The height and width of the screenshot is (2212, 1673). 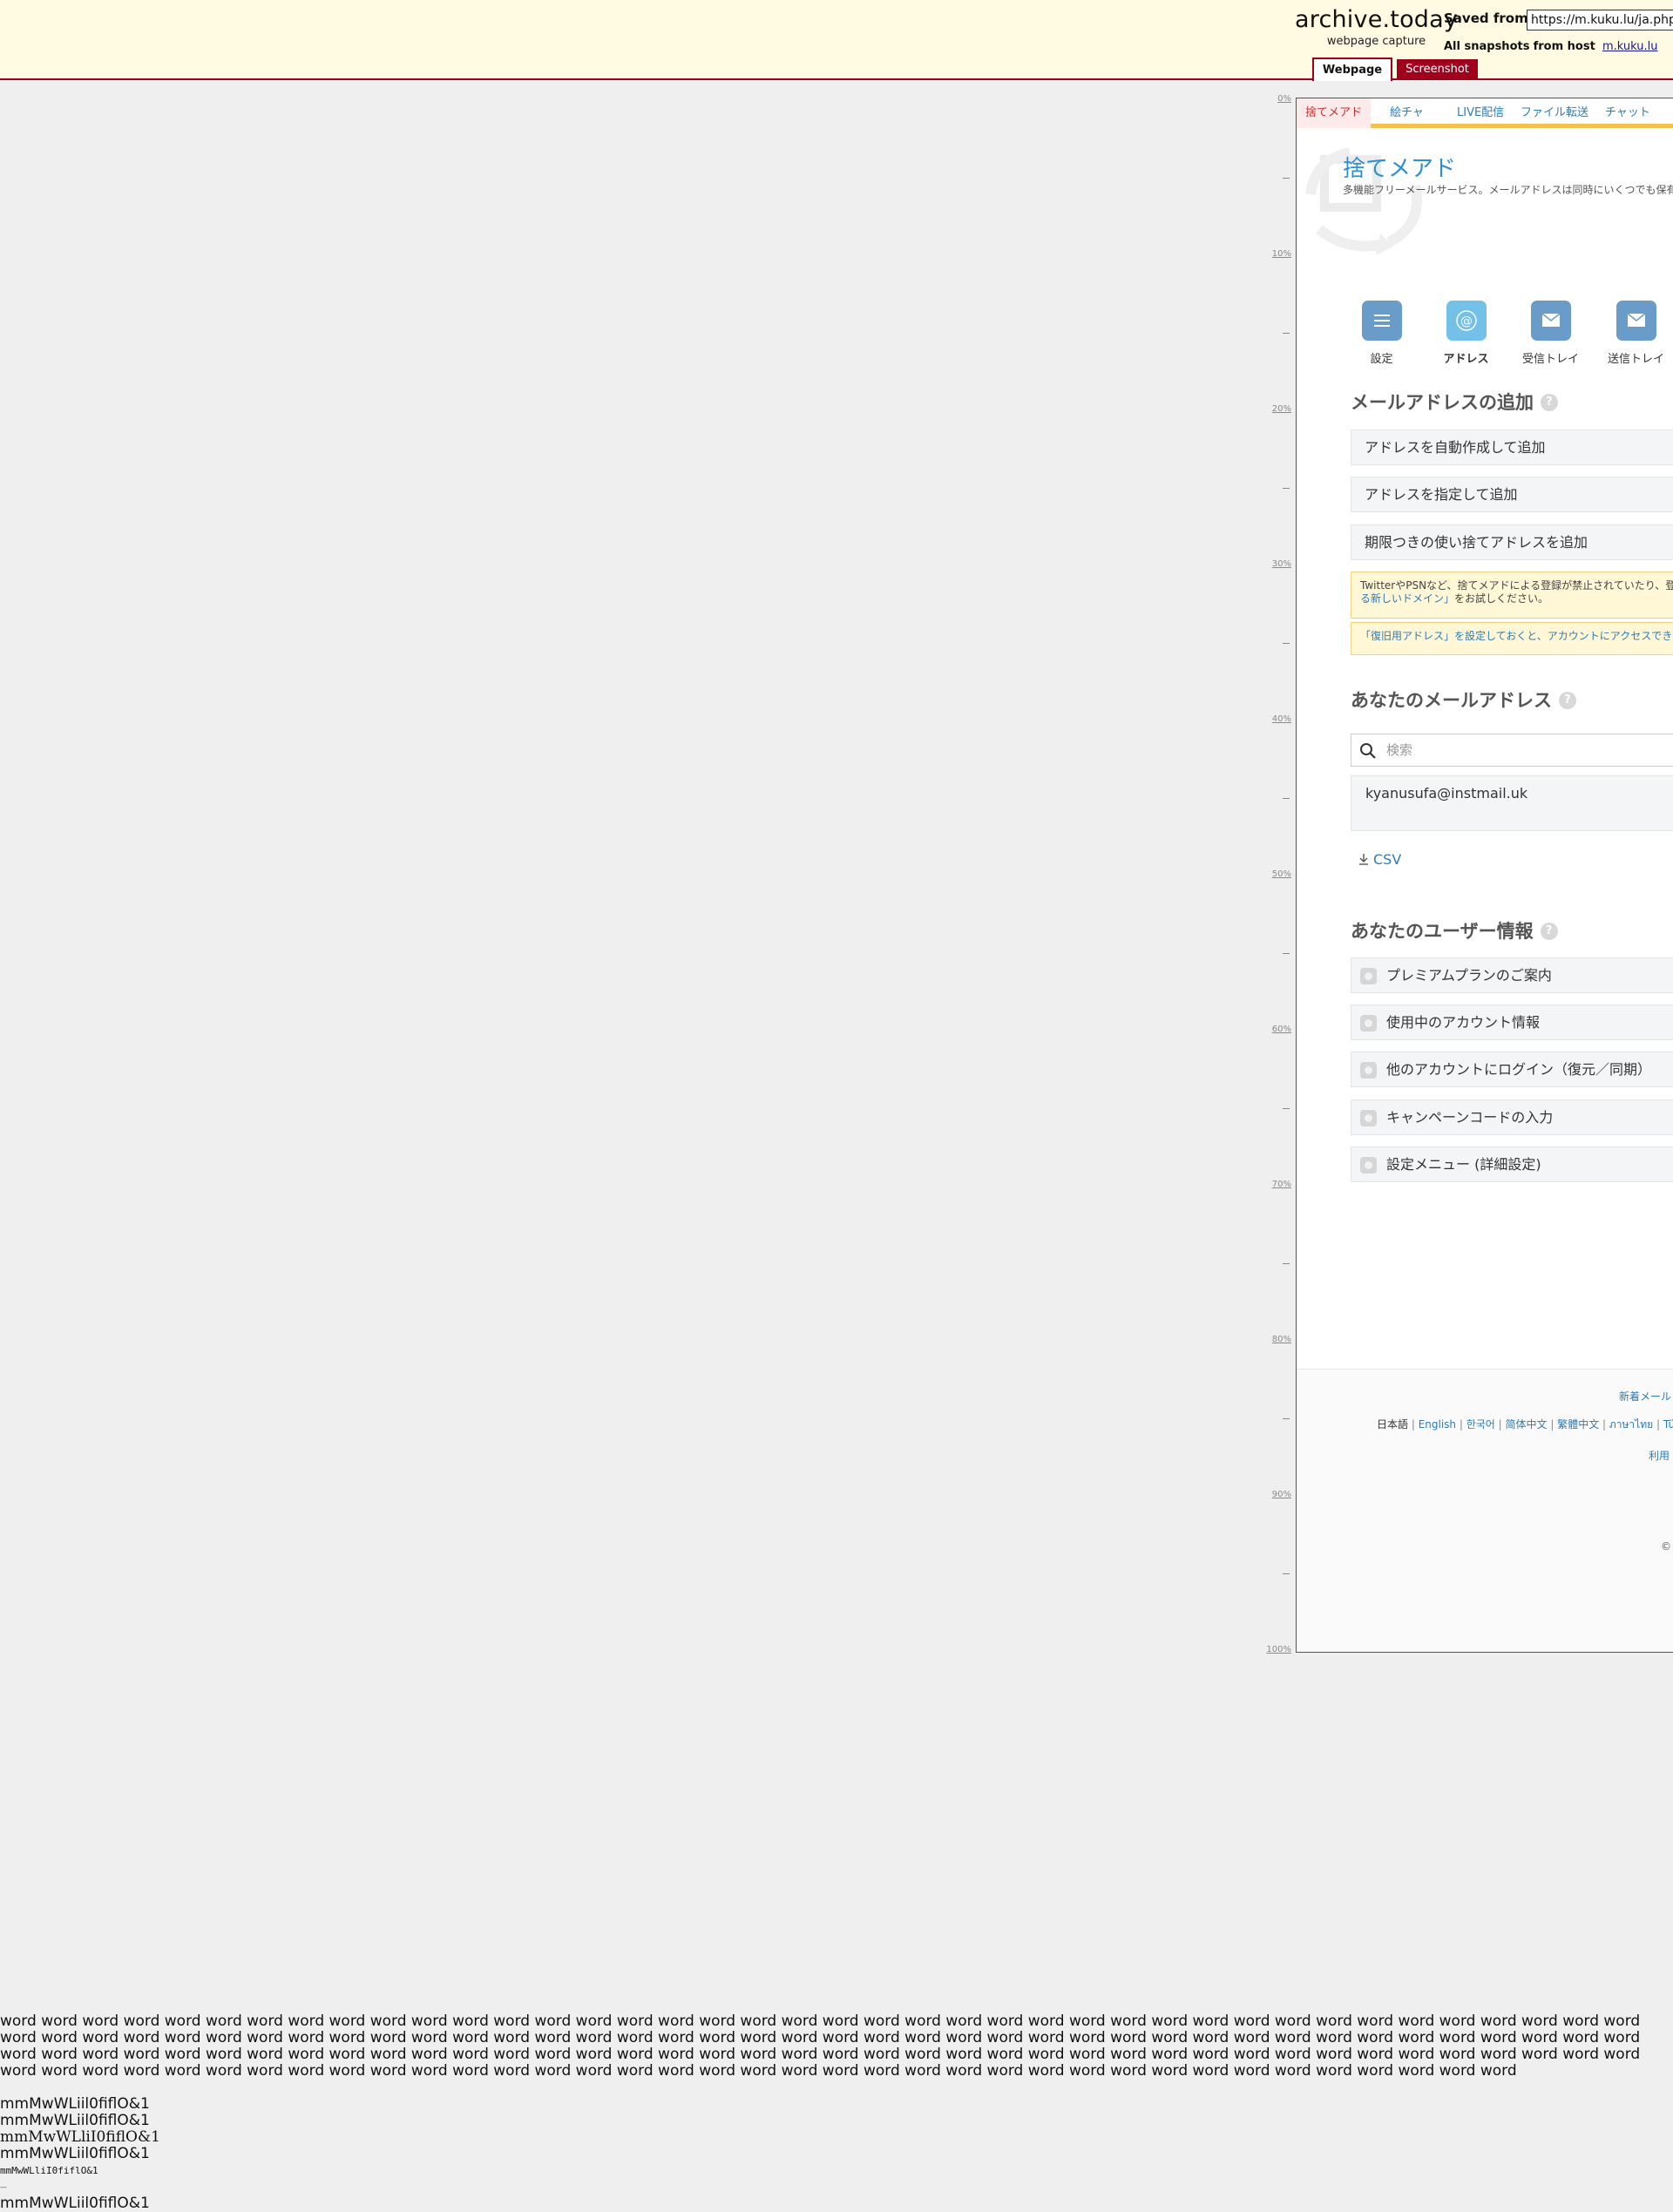 I want to click on domain-notice-line1: TwitterやPSNなど、捨てメアドによる登録が禁止されていたり、登, so click(x=1516, y=585).